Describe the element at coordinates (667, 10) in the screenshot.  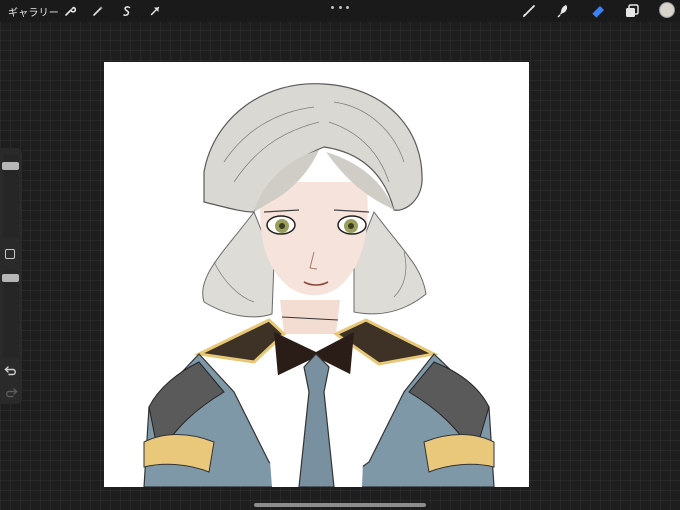
I see `color-swatch` at that location.